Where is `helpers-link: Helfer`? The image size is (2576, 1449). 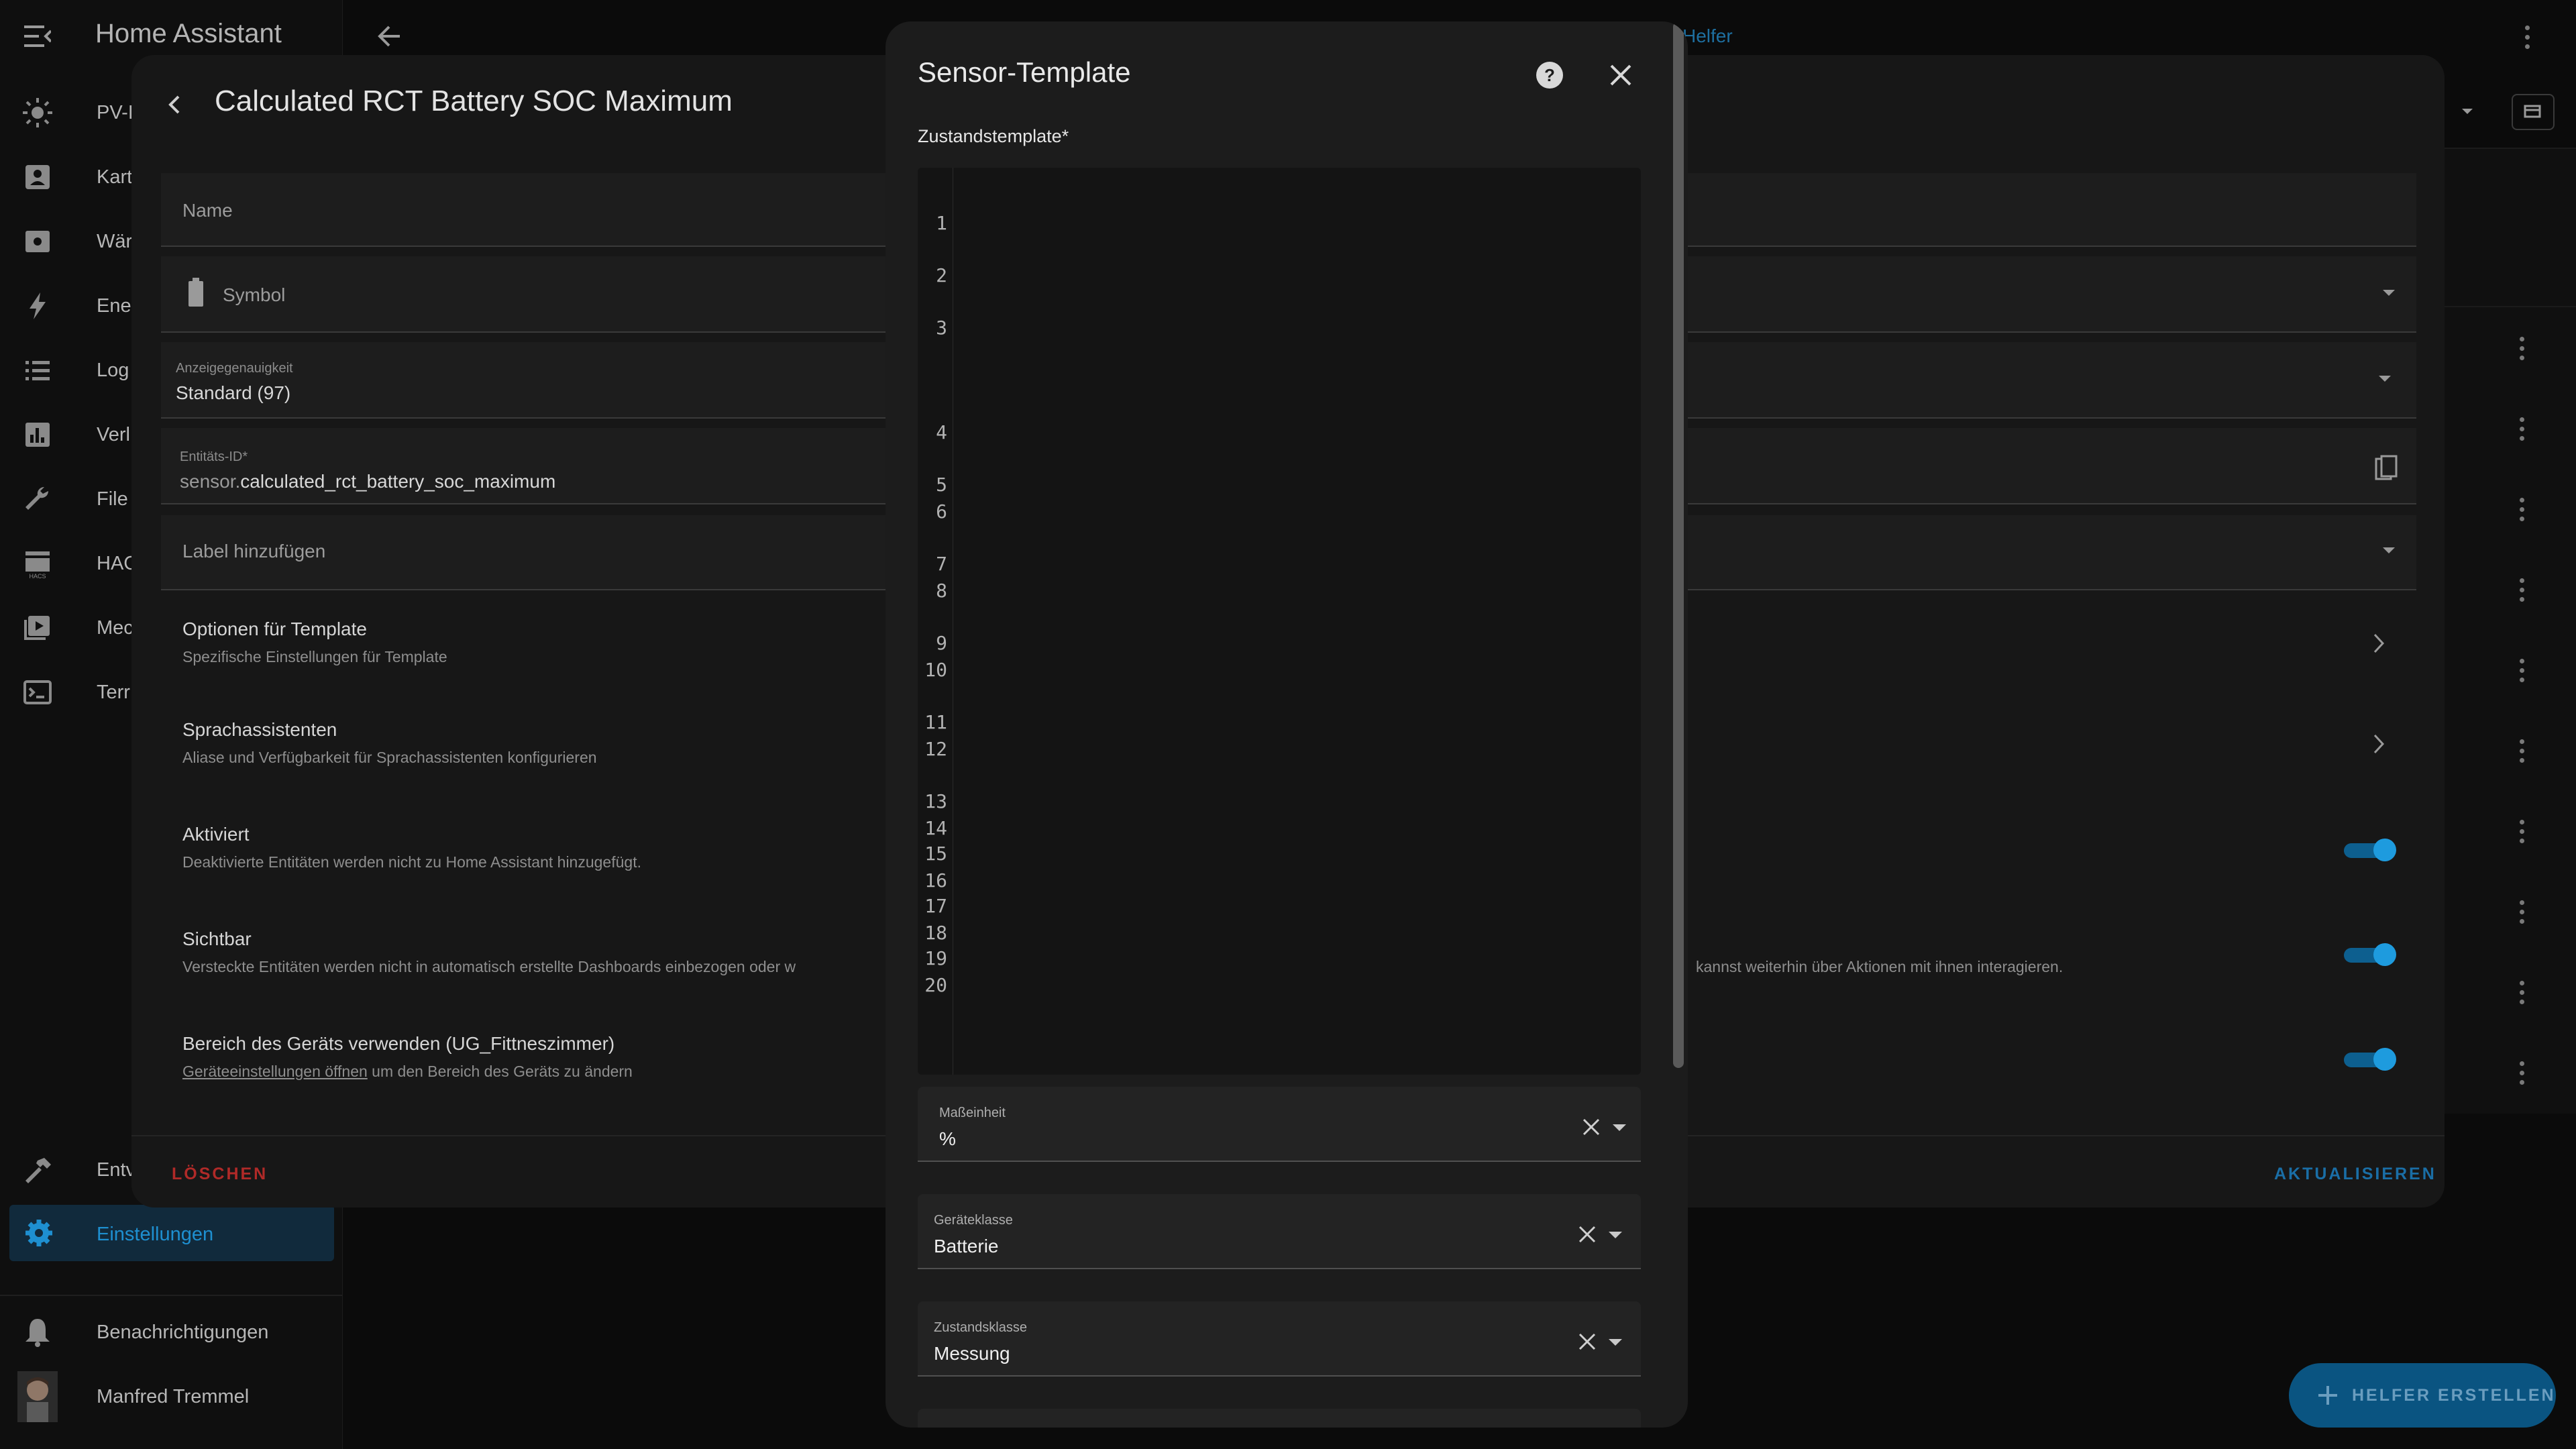 helpers-link: Helfer is located at coordinates (1707, 36).